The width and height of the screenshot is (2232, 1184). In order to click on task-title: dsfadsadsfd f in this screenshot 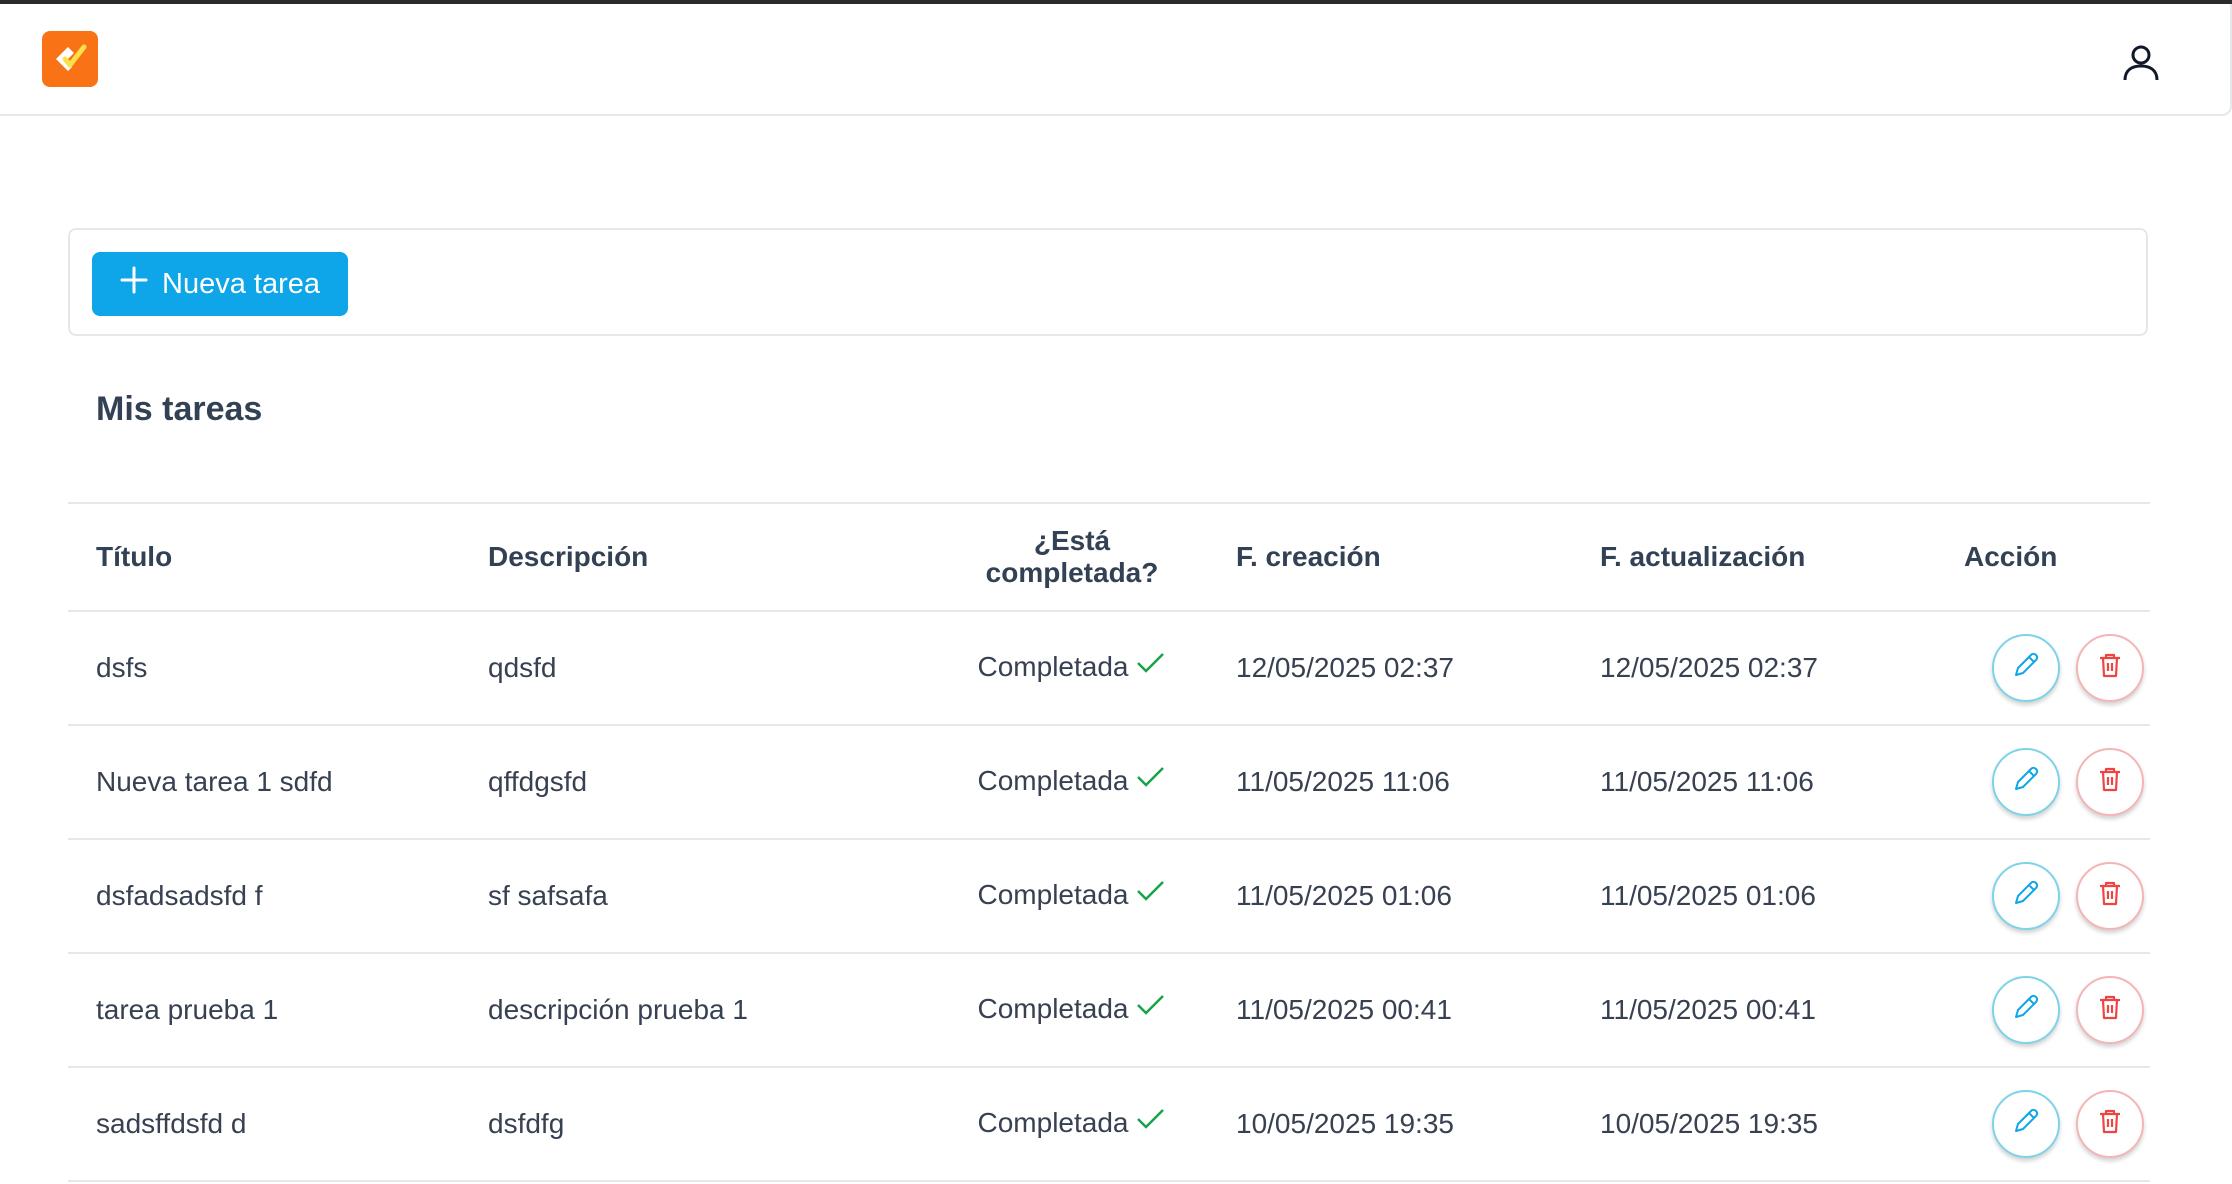, I will do `click(179, 895)`.